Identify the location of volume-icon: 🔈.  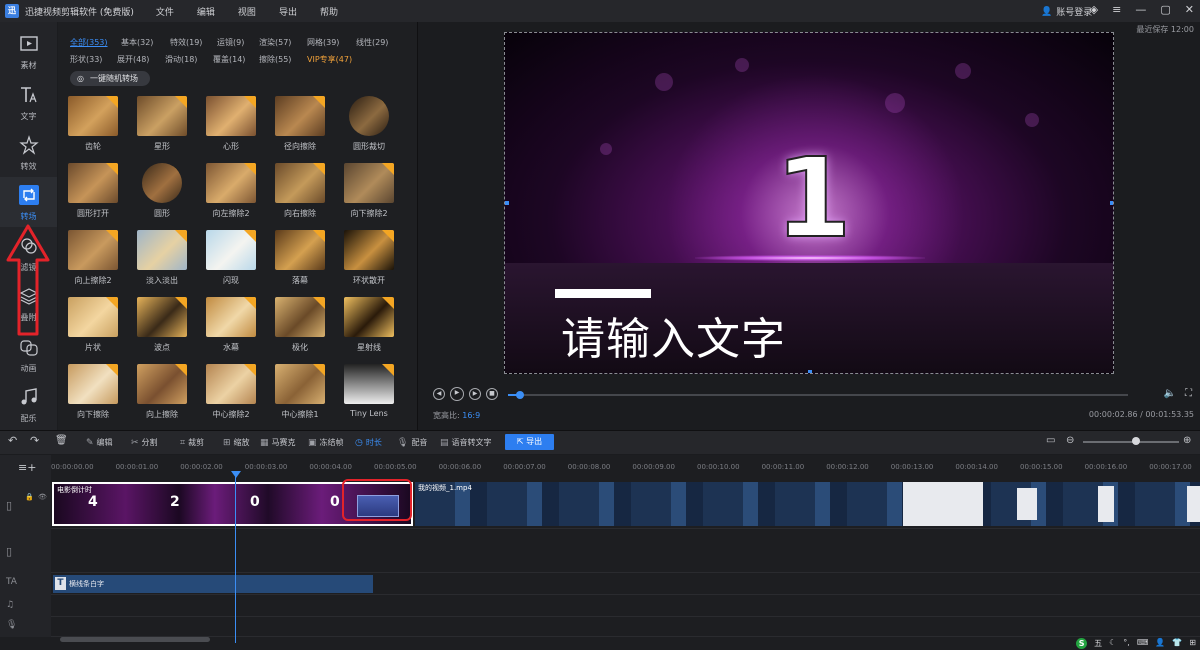
(1170, 393).